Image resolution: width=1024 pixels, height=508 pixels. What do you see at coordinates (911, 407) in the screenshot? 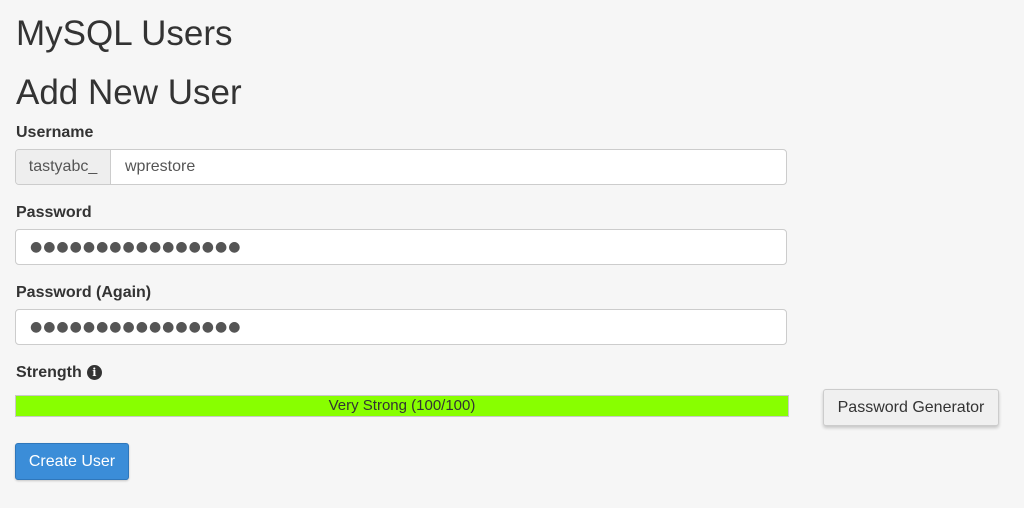
I see `password-generator-button: Password Generator` at bounding box center [911, 407].